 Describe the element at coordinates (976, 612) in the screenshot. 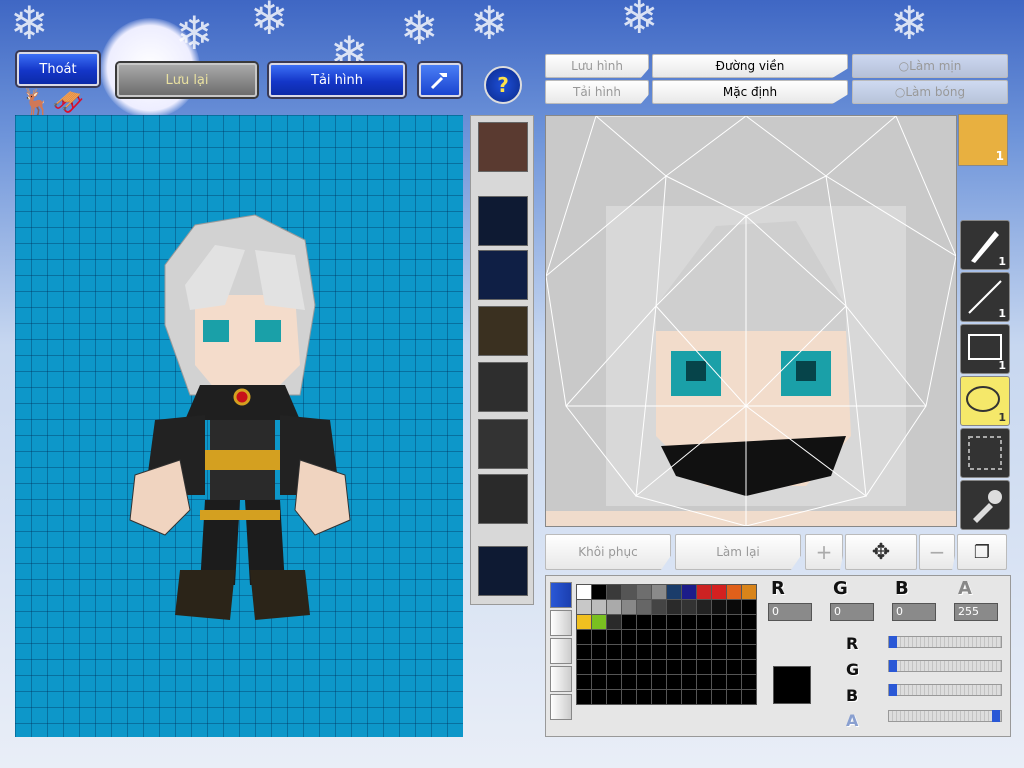

I see `alpha-value-input: 255` at that location.